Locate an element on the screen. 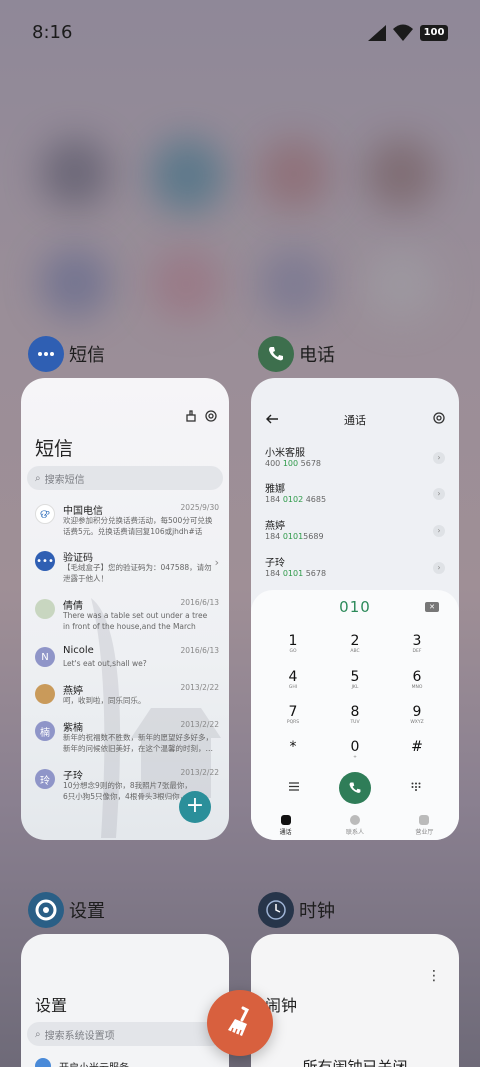 This screenshot has width=480, height=1067. person-icon is located at coordinates (354, 820).